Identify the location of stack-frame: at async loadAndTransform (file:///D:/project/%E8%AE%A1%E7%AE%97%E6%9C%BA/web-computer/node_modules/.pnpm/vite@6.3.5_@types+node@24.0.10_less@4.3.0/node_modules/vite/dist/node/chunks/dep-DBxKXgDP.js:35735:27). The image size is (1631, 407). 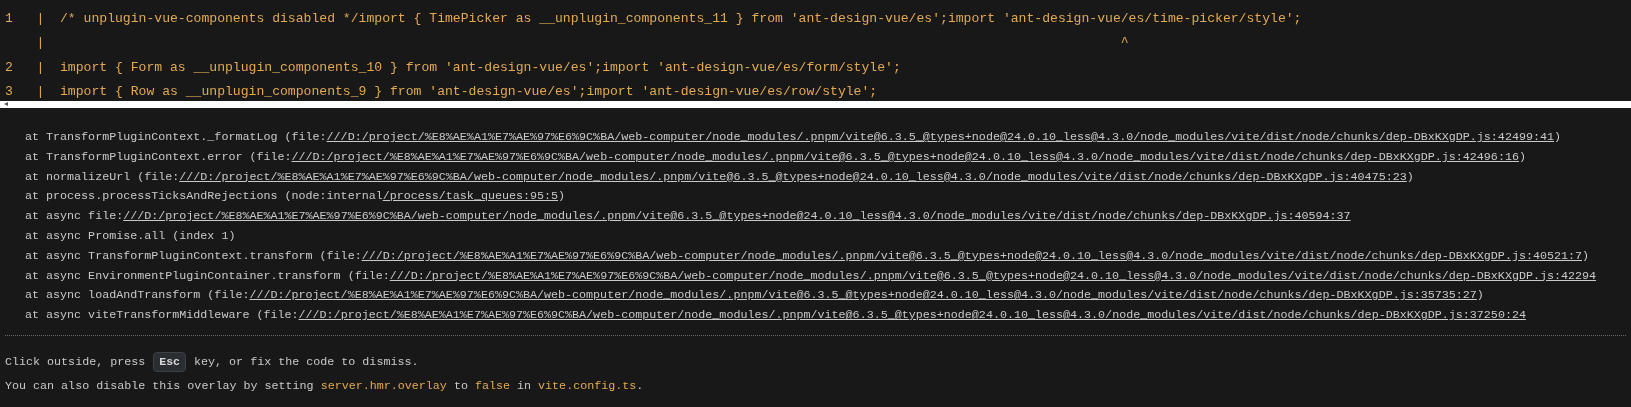
(828, 296).